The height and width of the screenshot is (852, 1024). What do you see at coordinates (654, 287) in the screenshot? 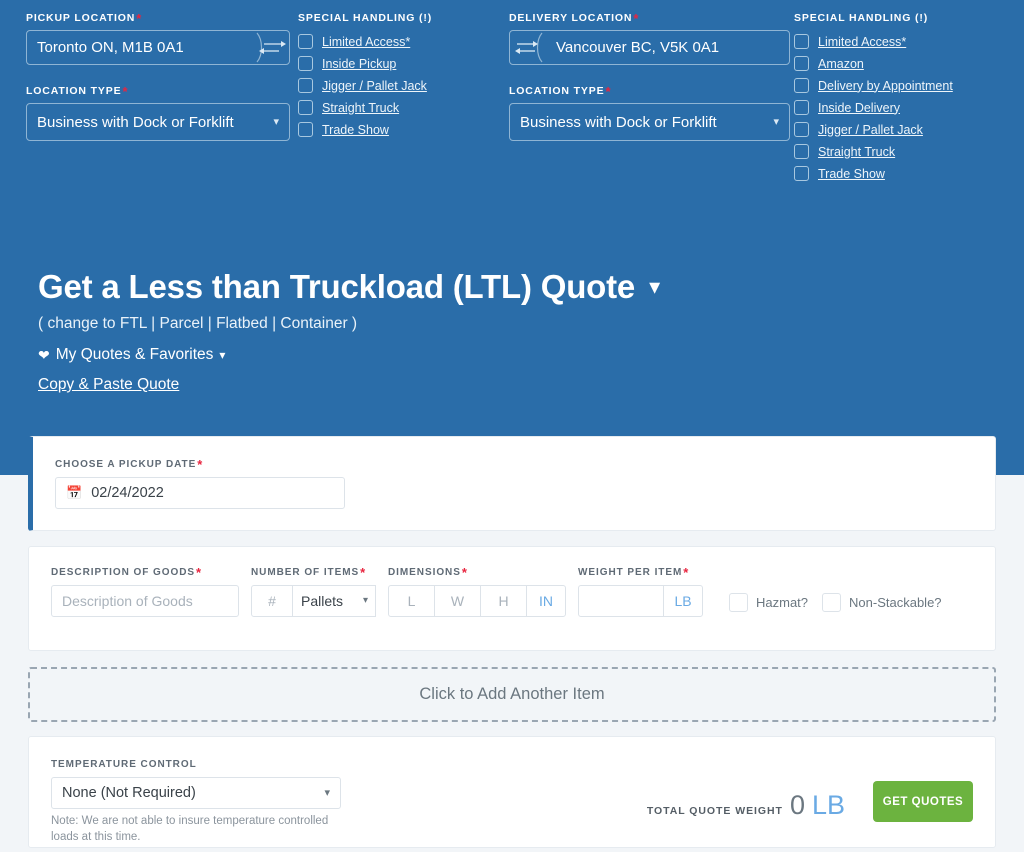
I see `chevron-down-icon: ▾` at bounding box center [654, 287].